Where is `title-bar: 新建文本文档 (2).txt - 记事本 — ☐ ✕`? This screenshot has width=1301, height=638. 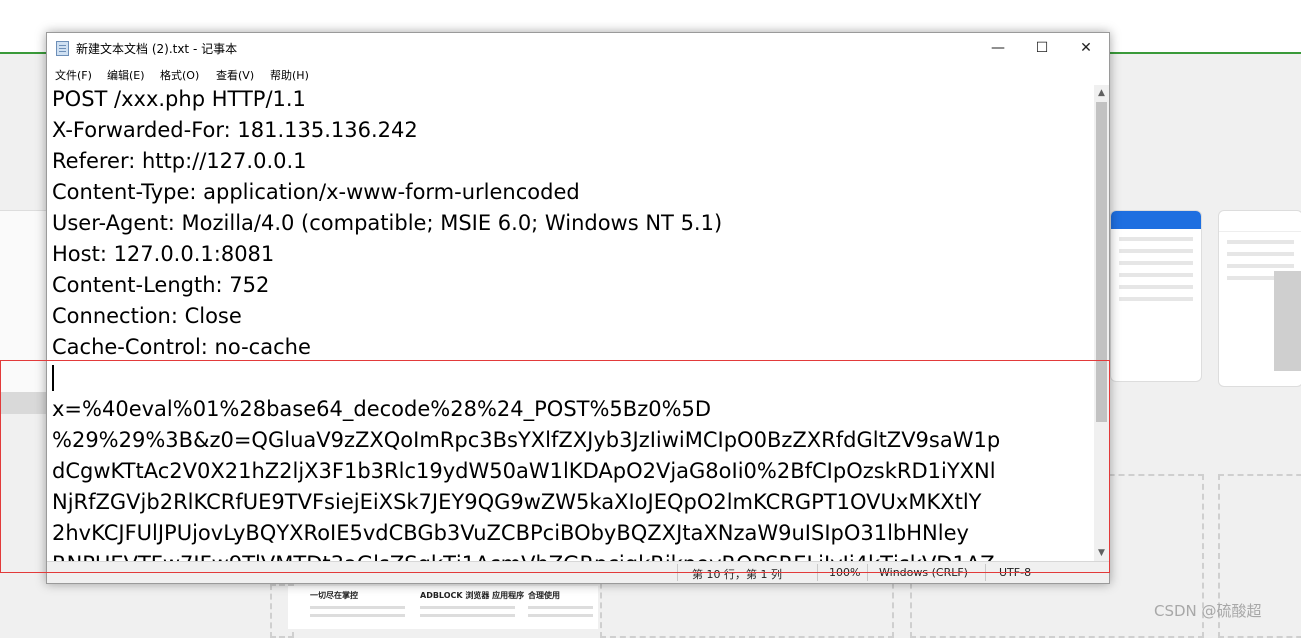 title-bar: 新建文本文档 (2).txt - 记事本 — ☐ ✕ is located at coordinates (578, 48).